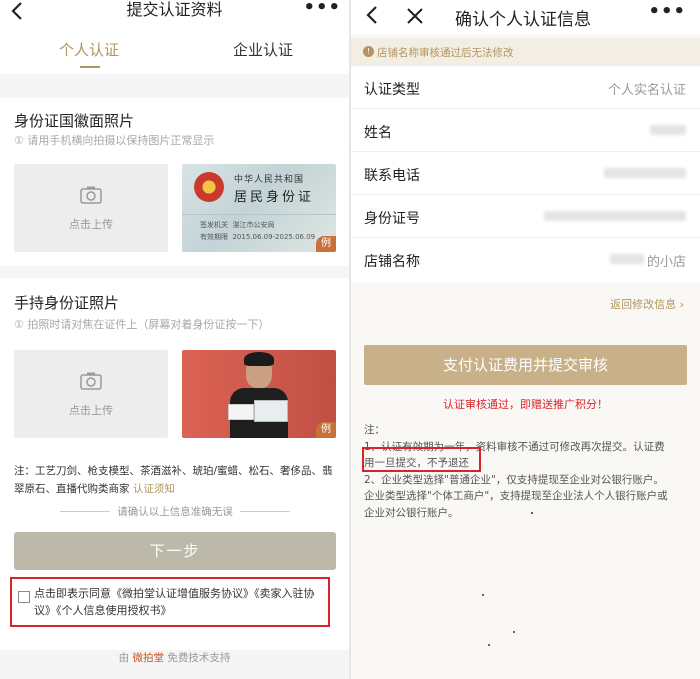 The width and height of the screenshot is (700, 679). Describe the element at coordinates (274, 237) in the screenshot. I see `sample-card-validity-value: 2015.06.09-2025.06.09` at that location.